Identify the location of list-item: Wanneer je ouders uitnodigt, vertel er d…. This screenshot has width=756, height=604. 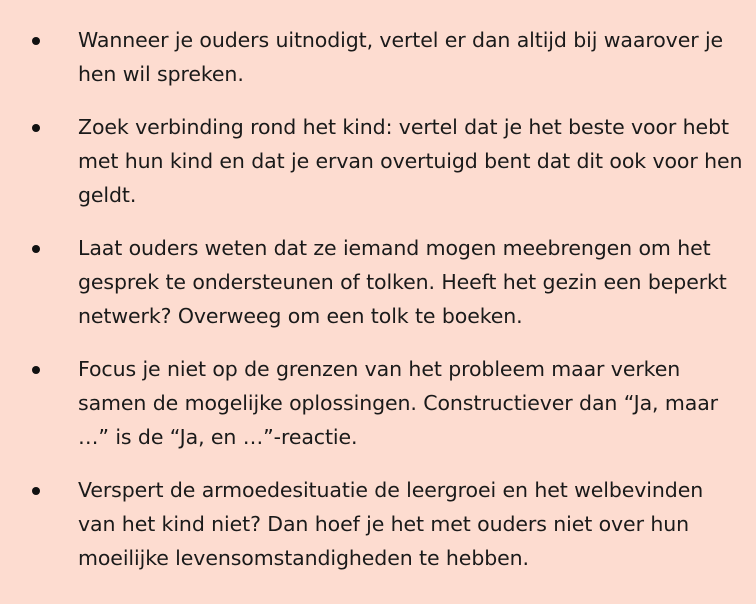
(378, 57).